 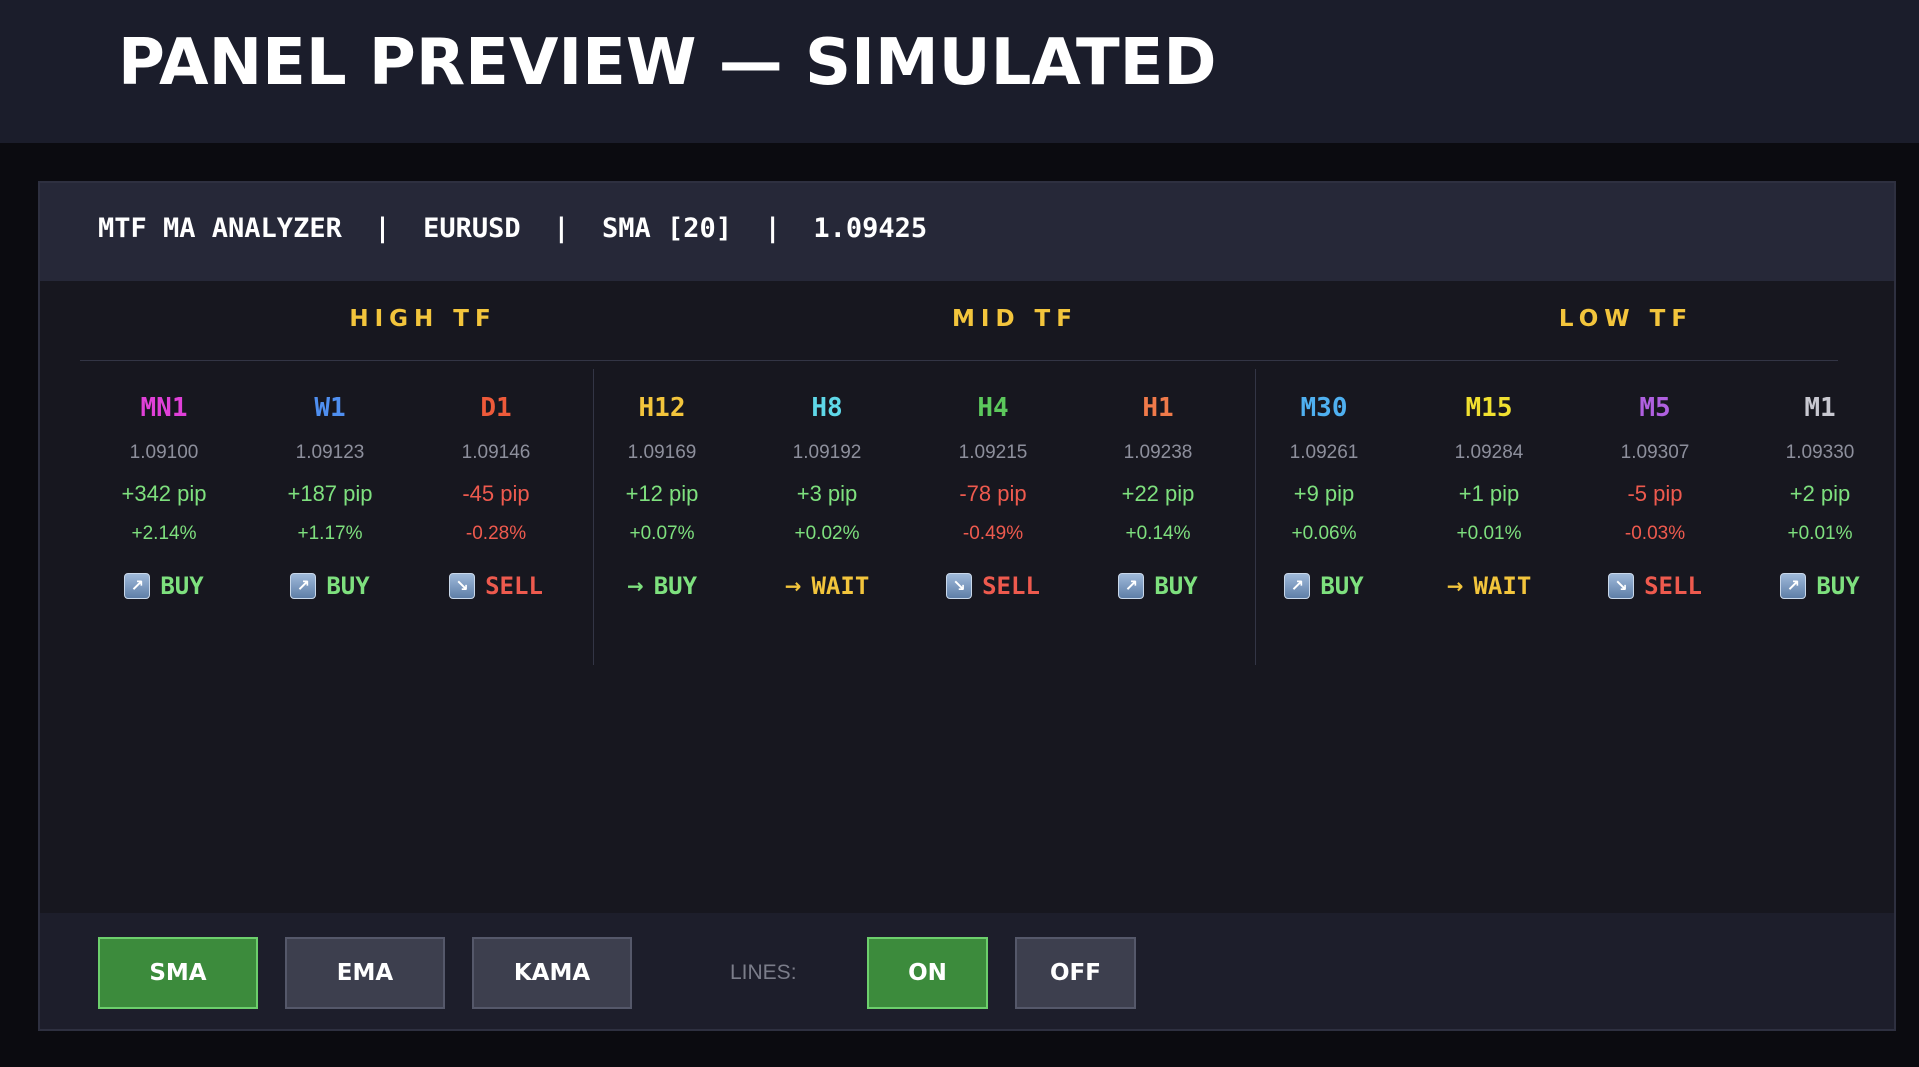 I want to click on timeframe-column-h12: H12 1.09169 +12 pip +0.07% → BUY, so click(x=662, y=497).